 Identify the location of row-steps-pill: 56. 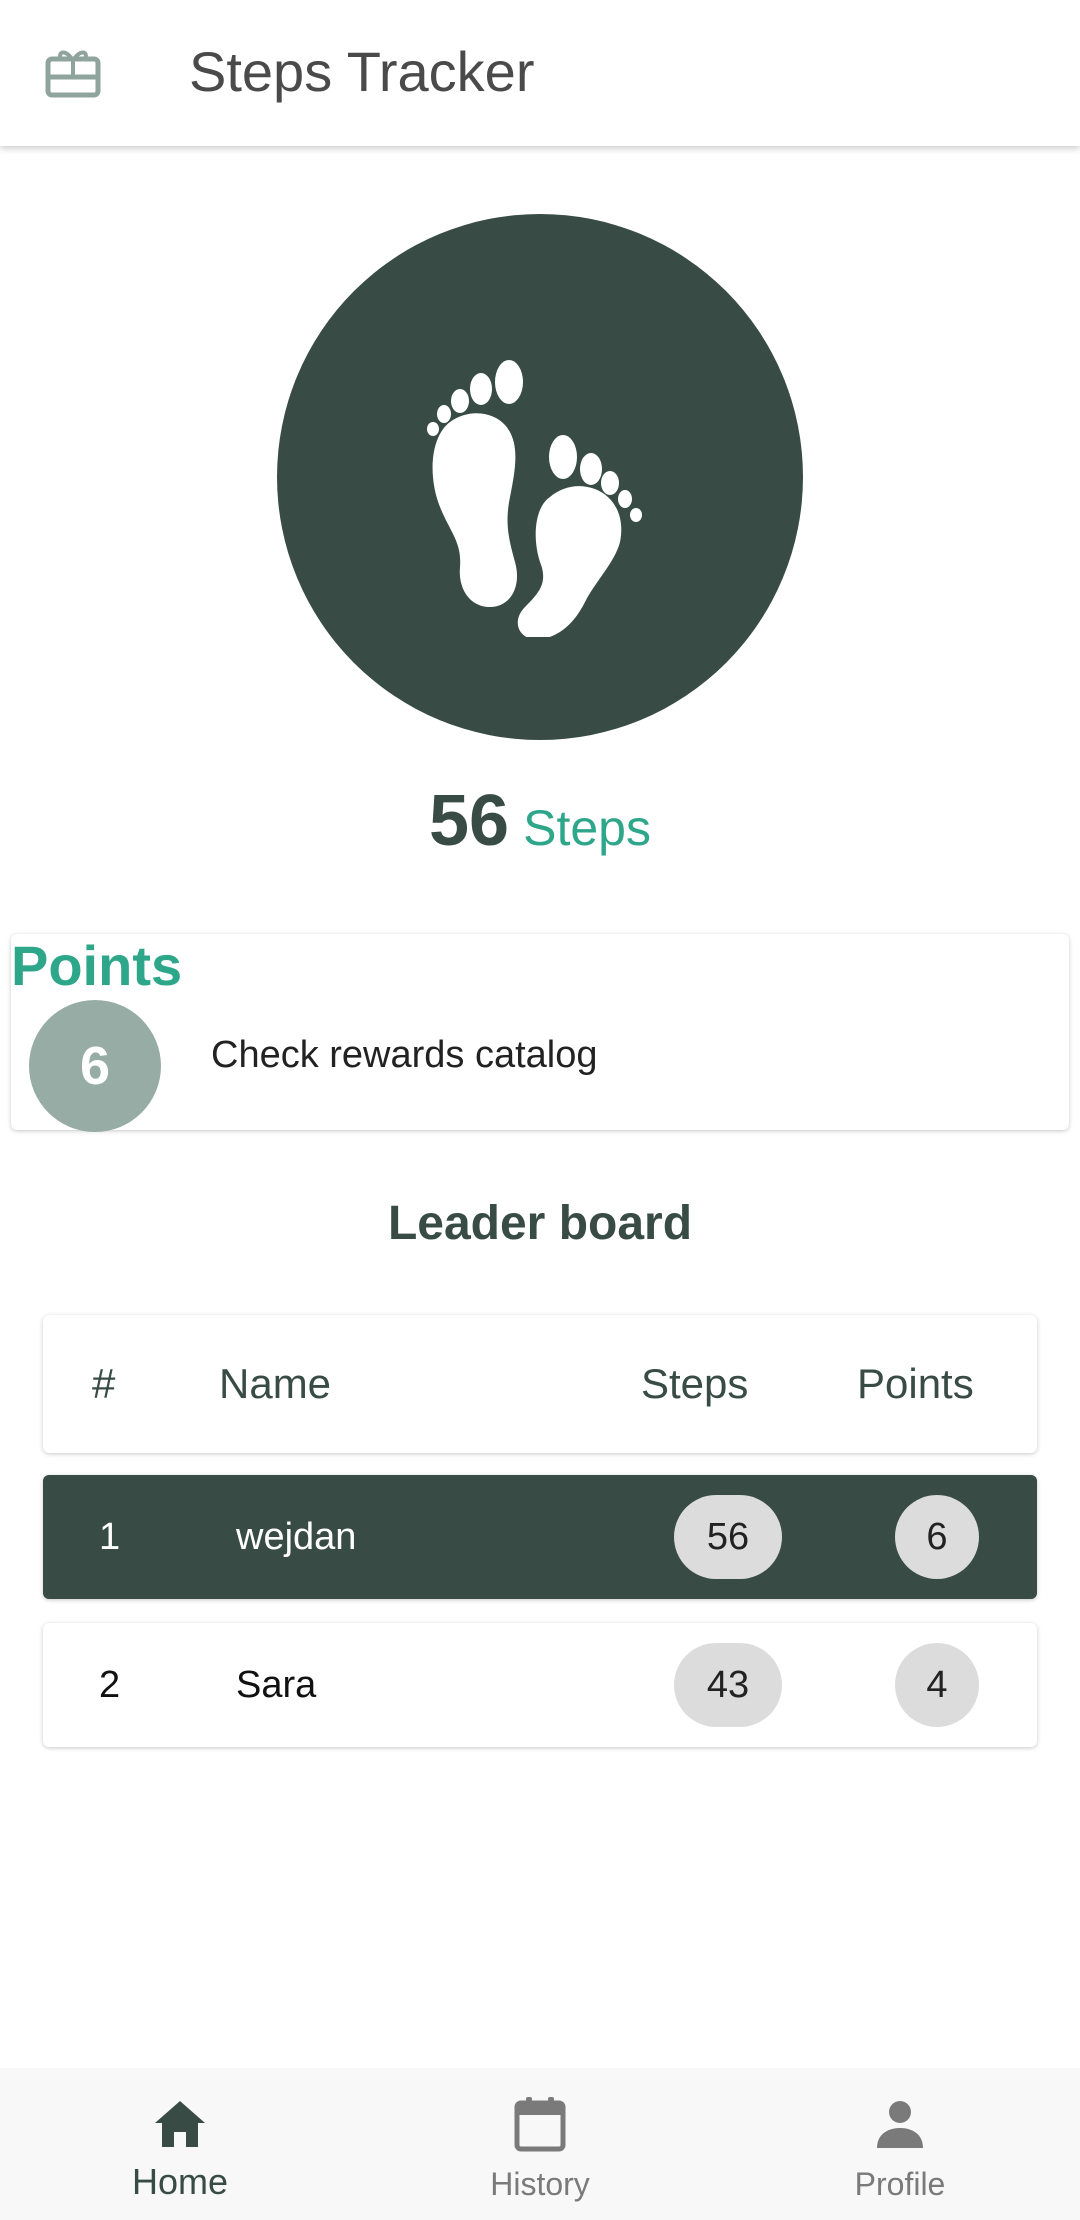
(728, 1537).